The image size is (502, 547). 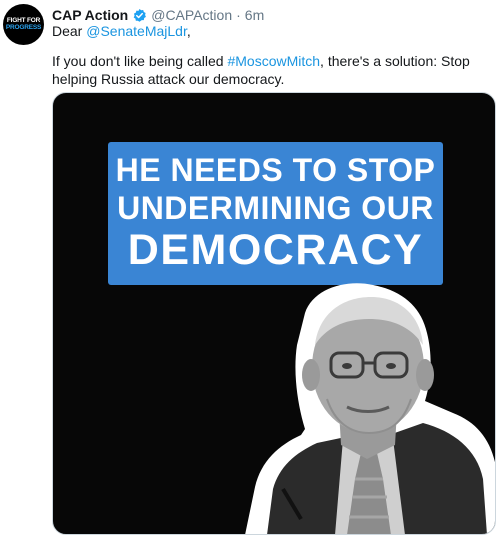 I want to click on greeting-text: Dear, so click(x=67, y=31).